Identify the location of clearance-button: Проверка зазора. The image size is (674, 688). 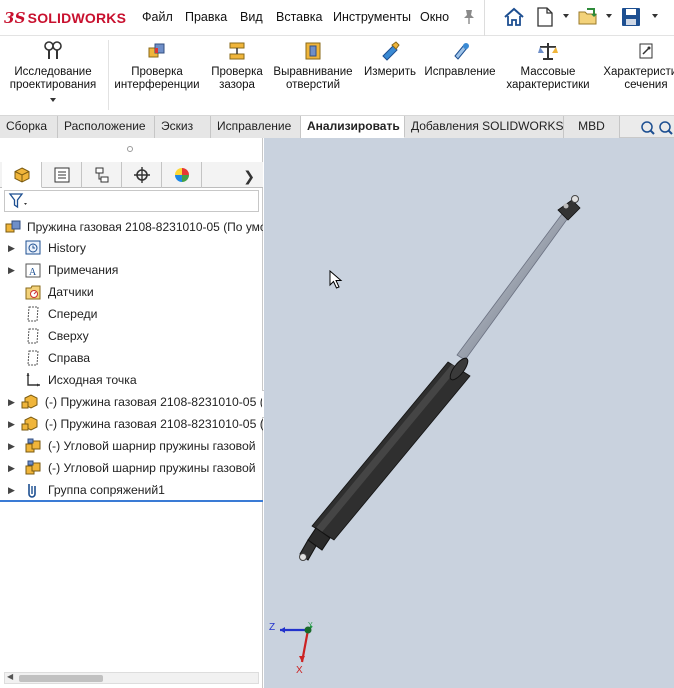
(237, 66).